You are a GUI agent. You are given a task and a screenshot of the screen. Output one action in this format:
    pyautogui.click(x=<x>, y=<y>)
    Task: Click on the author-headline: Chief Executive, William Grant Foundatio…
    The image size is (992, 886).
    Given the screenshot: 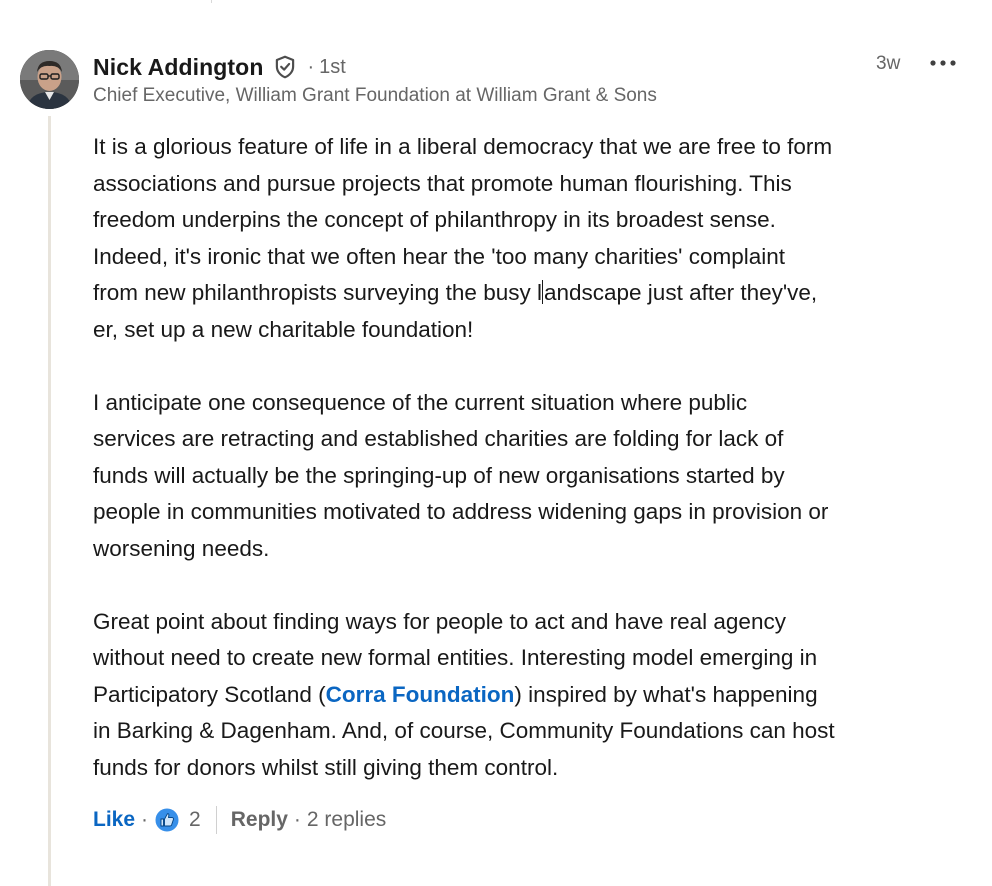 What is the action you would take?
    pyautogui.click(x=375, y=95)
    